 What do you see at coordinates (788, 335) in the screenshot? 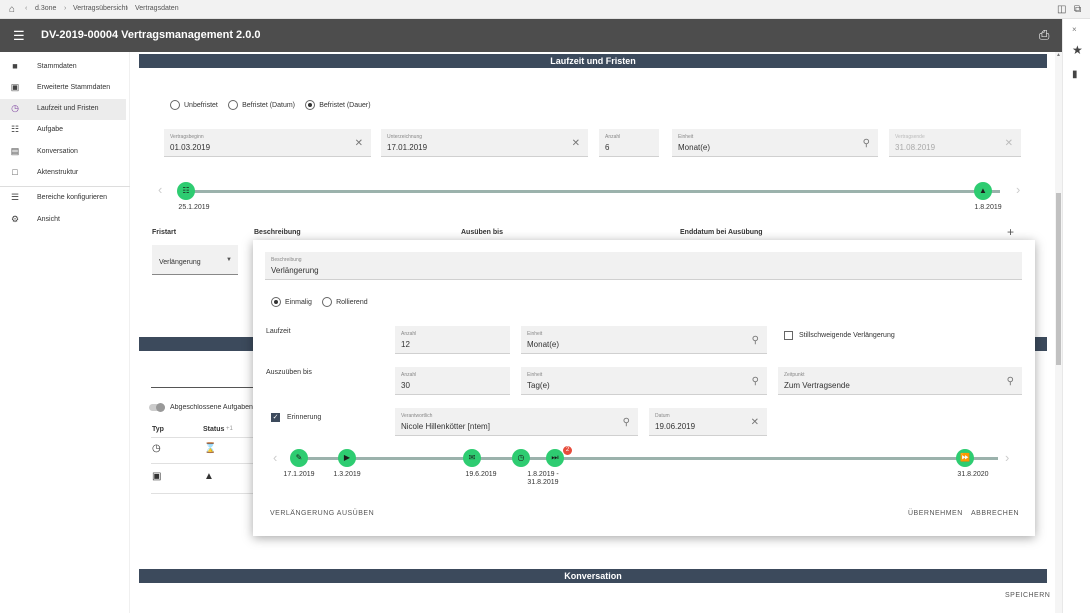
I see `stillschweigend-checkbox` at bounding box center [788, 335].